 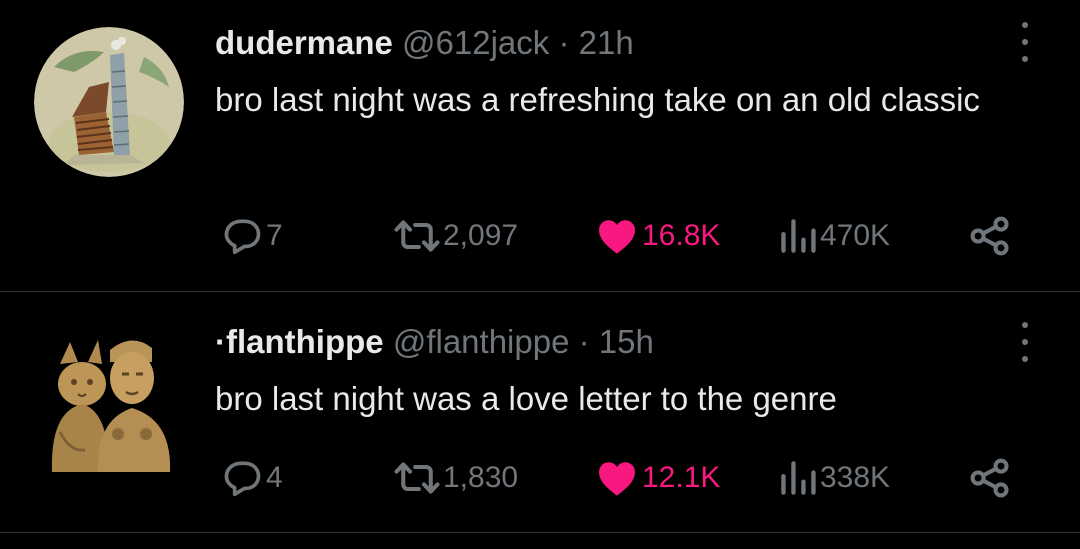 What do you see at coordinates (626, 341) in the screenshot?
I see `timestamp: 15h` at bounding box center [626, 341].